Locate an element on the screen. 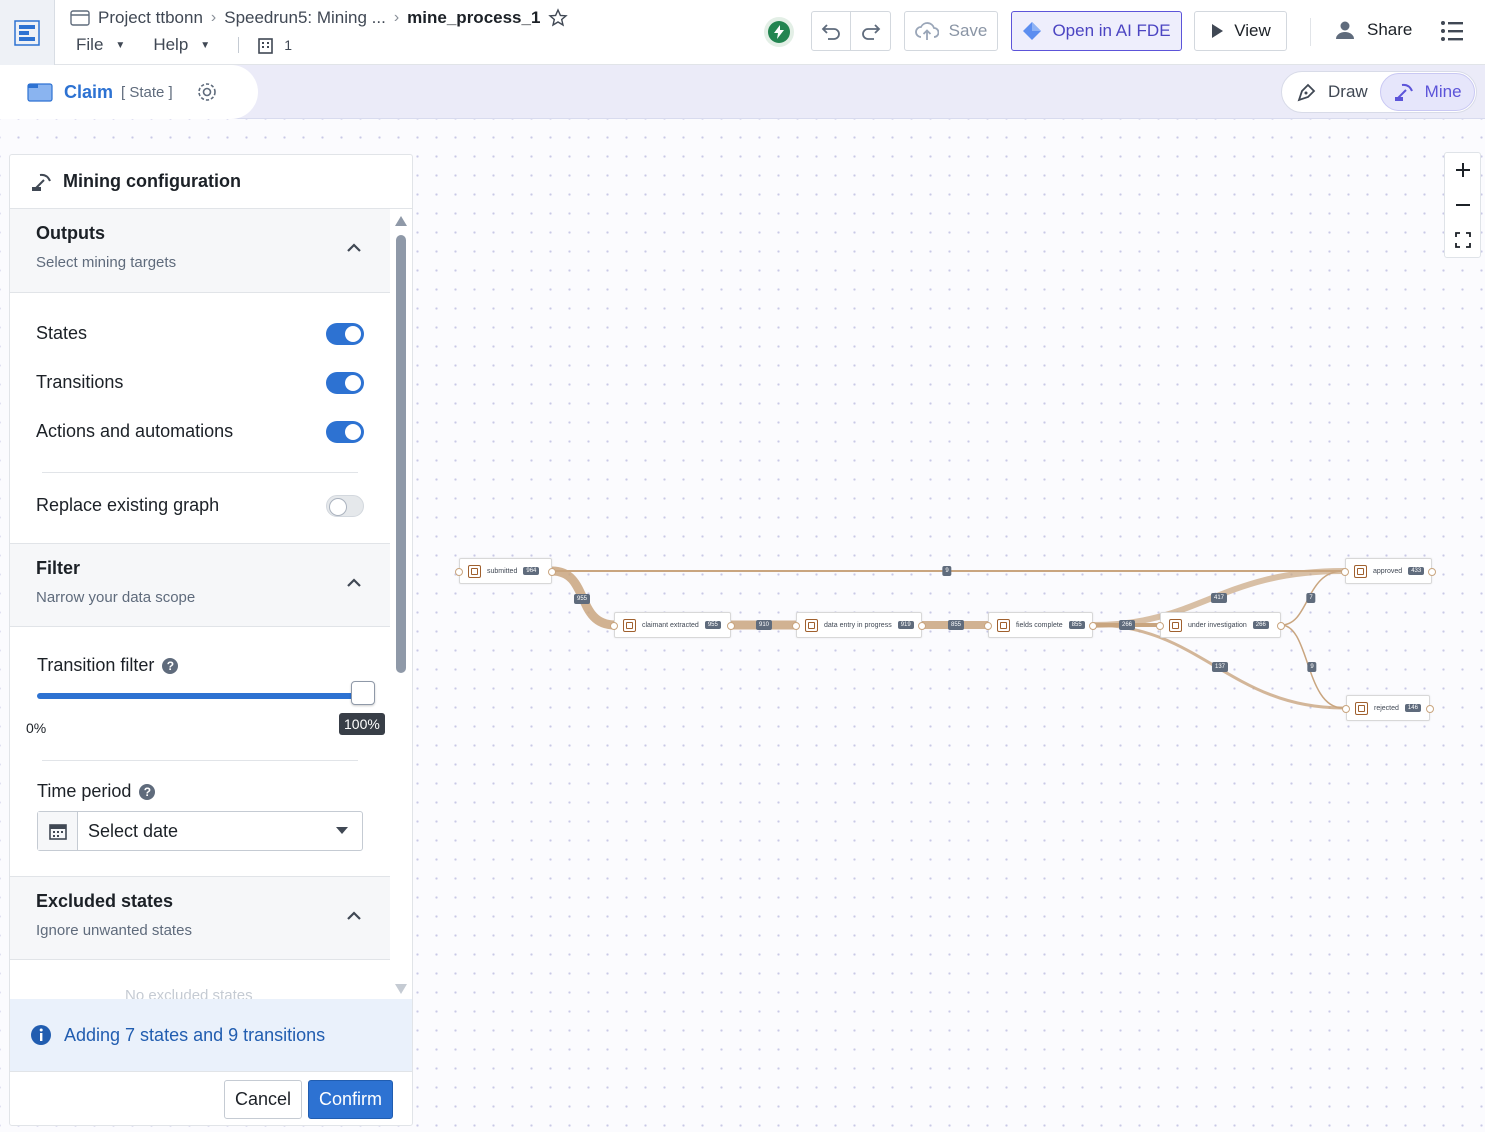 This screenshot has height=1132, width=1485. section-title: Excluded states is located at coordinates (105, 901).